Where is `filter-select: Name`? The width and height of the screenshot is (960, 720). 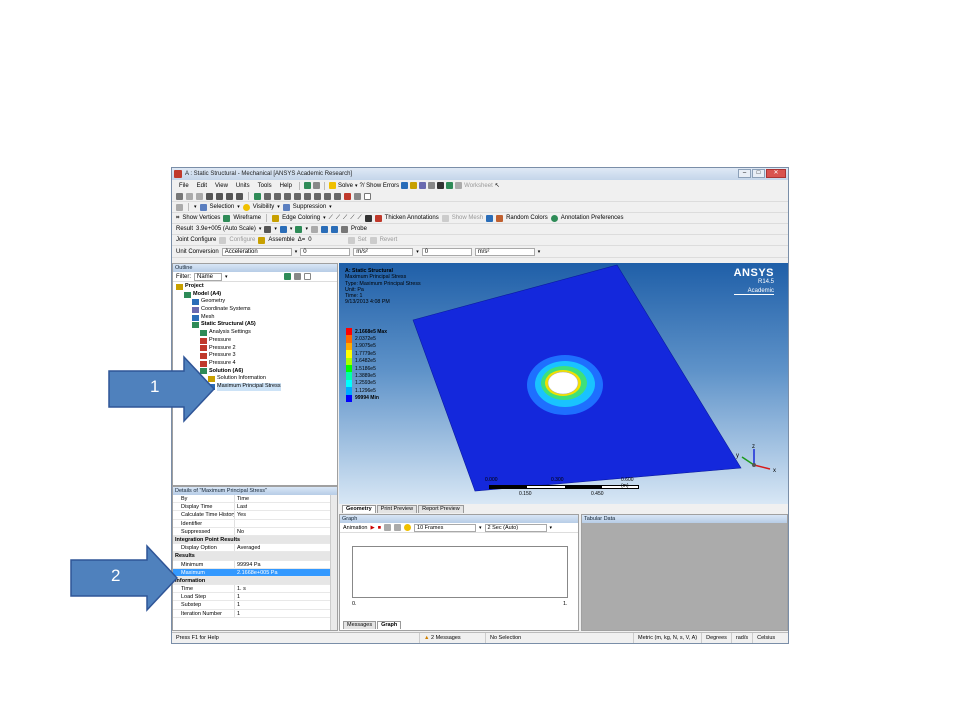 filter-select: Name is located at coordinates (208, 276).